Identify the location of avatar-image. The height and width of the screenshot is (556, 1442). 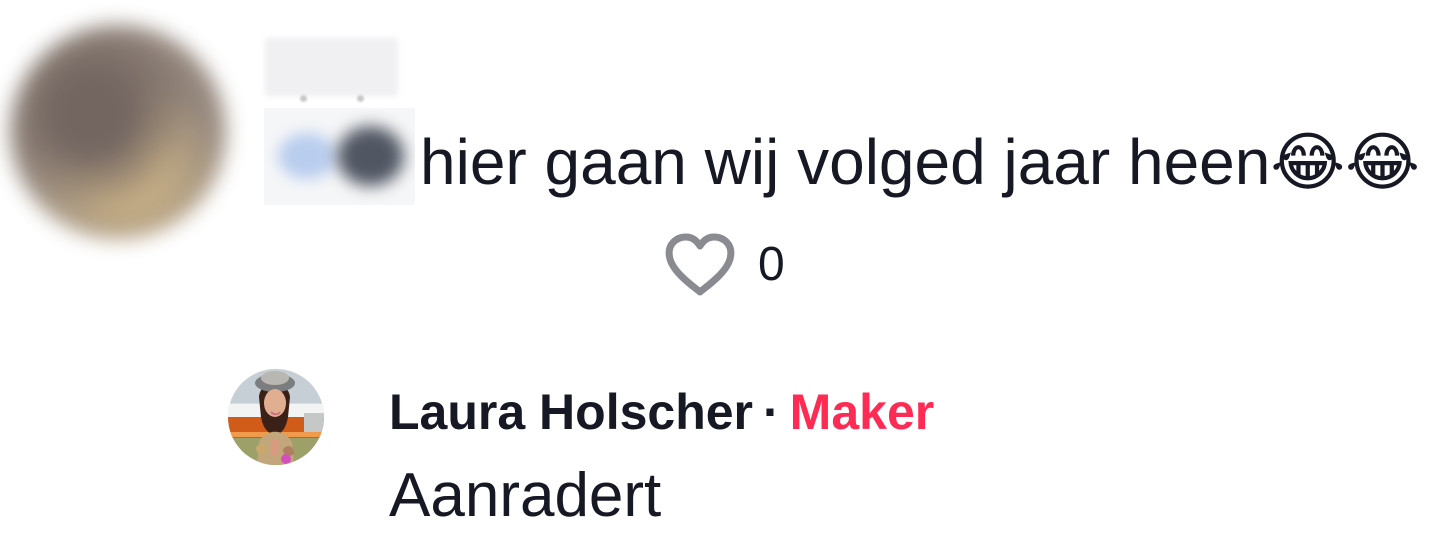
(276, 417).